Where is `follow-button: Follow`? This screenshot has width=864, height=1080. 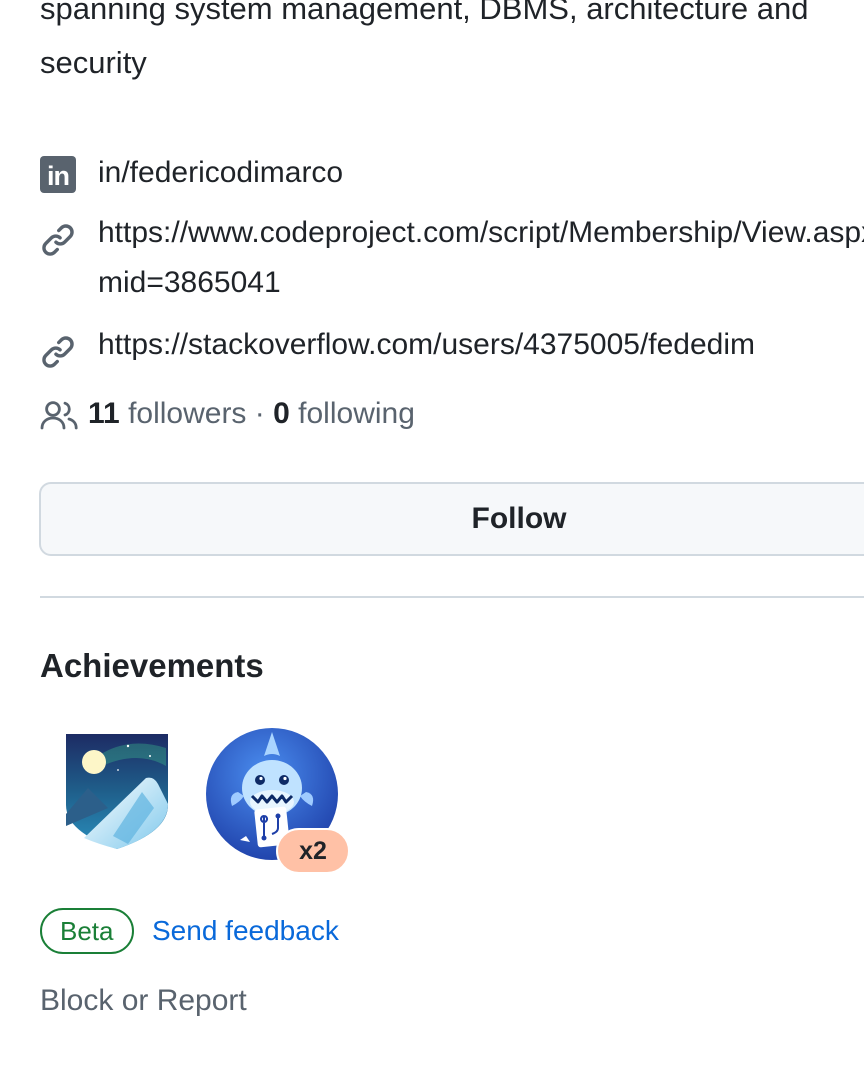
follow-button: Follow is located at coordinates (451, 519).